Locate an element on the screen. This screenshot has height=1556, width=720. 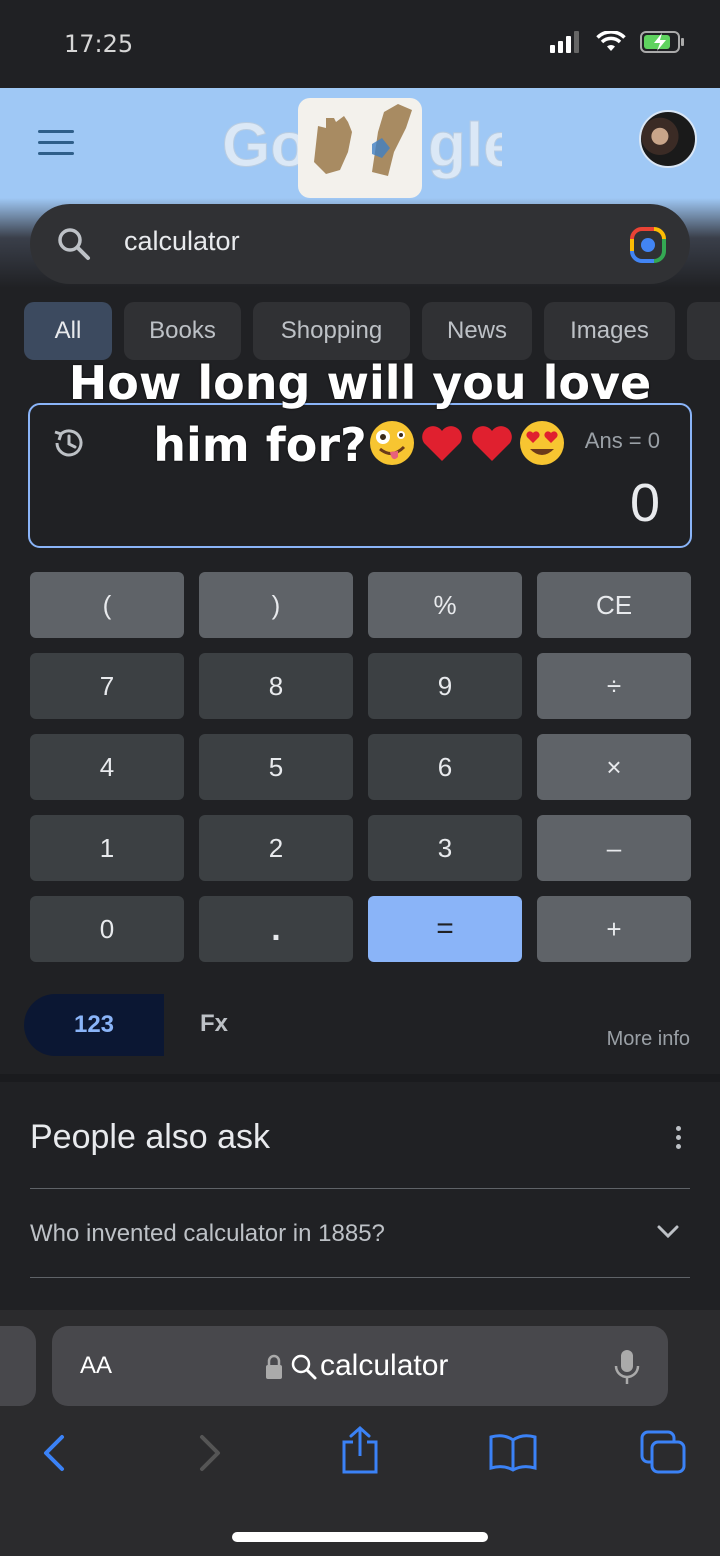
svg-text: Go is located at coordinates (265, 145).